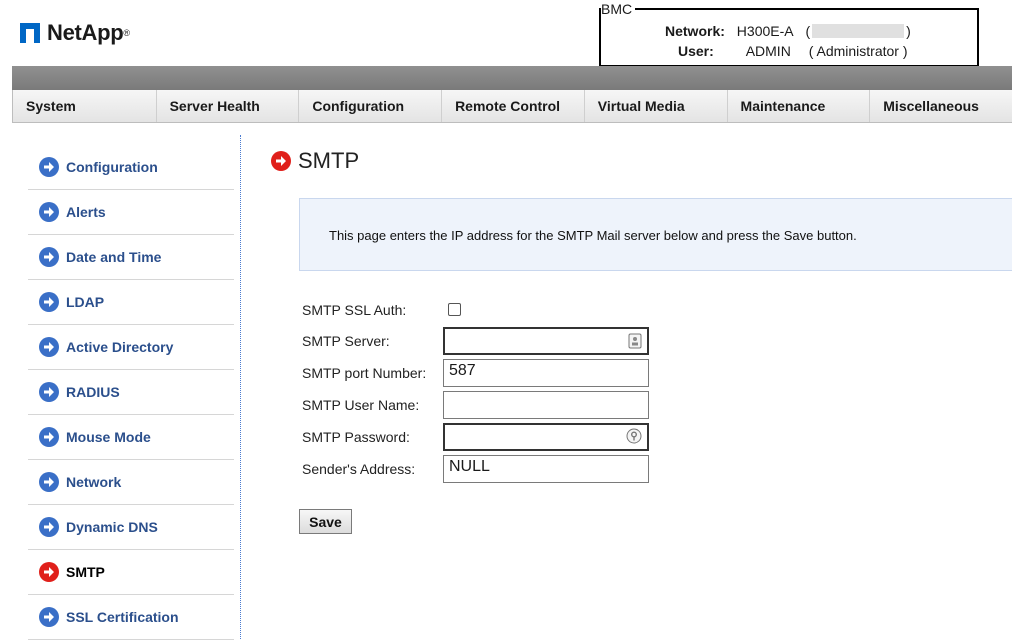 Image resolution: width=1012 pixels, height=640 pixels. What do you see at coordinates (361, 405) in the screenshot?
I see `smtp-username-label: SMTP User Name:` at bounding box center [361, 405].